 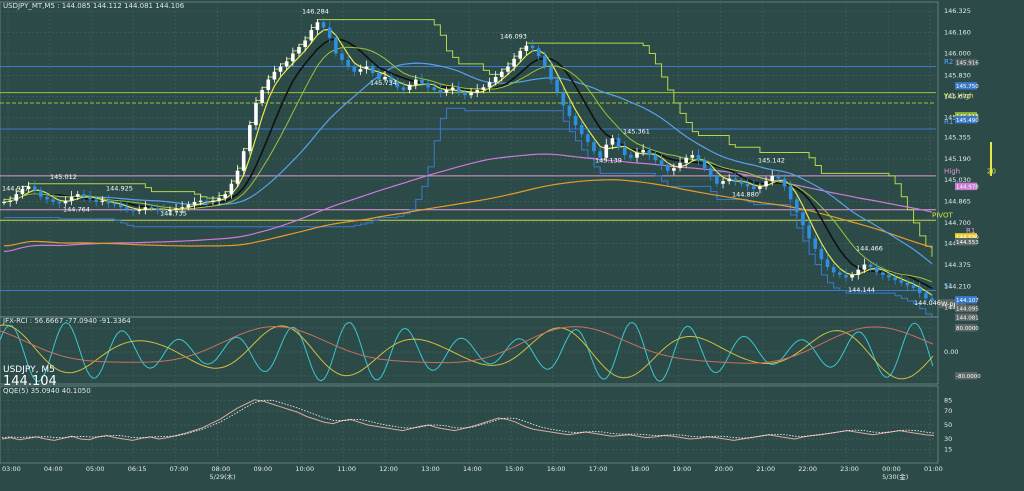 What do you see at coordinates (640, 469) in the screenshot?
I see `x-tick-label: 18:00` at bounding box center [640, 469].